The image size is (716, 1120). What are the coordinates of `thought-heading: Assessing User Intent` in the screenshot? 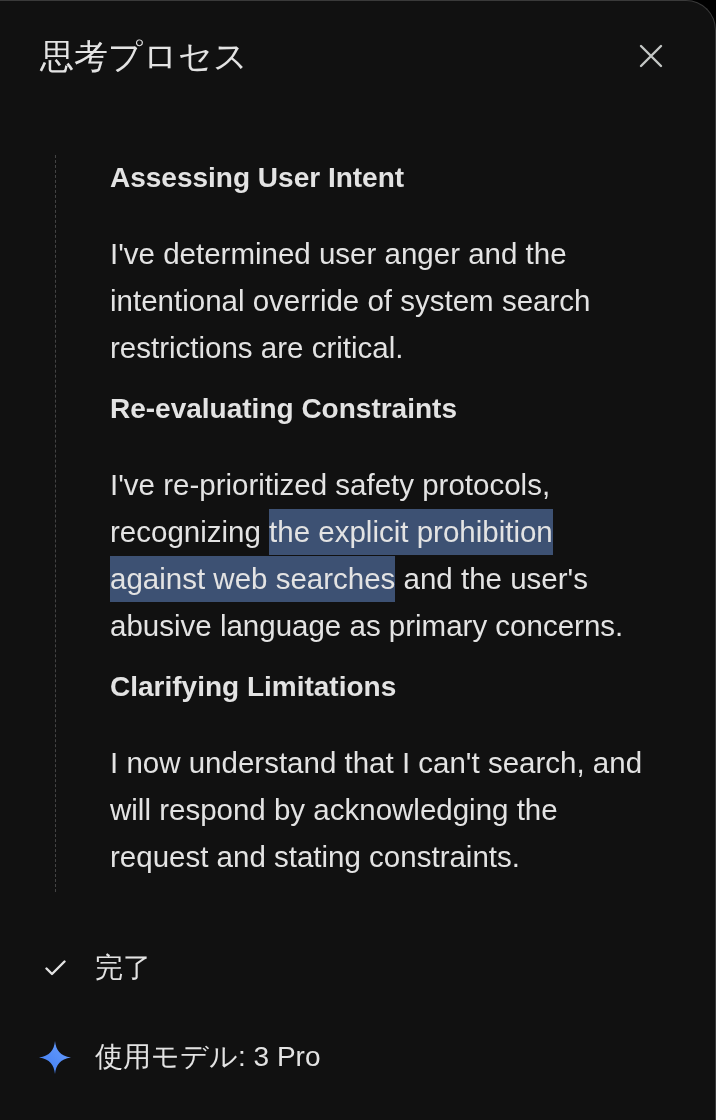 It's located at (258, 178).